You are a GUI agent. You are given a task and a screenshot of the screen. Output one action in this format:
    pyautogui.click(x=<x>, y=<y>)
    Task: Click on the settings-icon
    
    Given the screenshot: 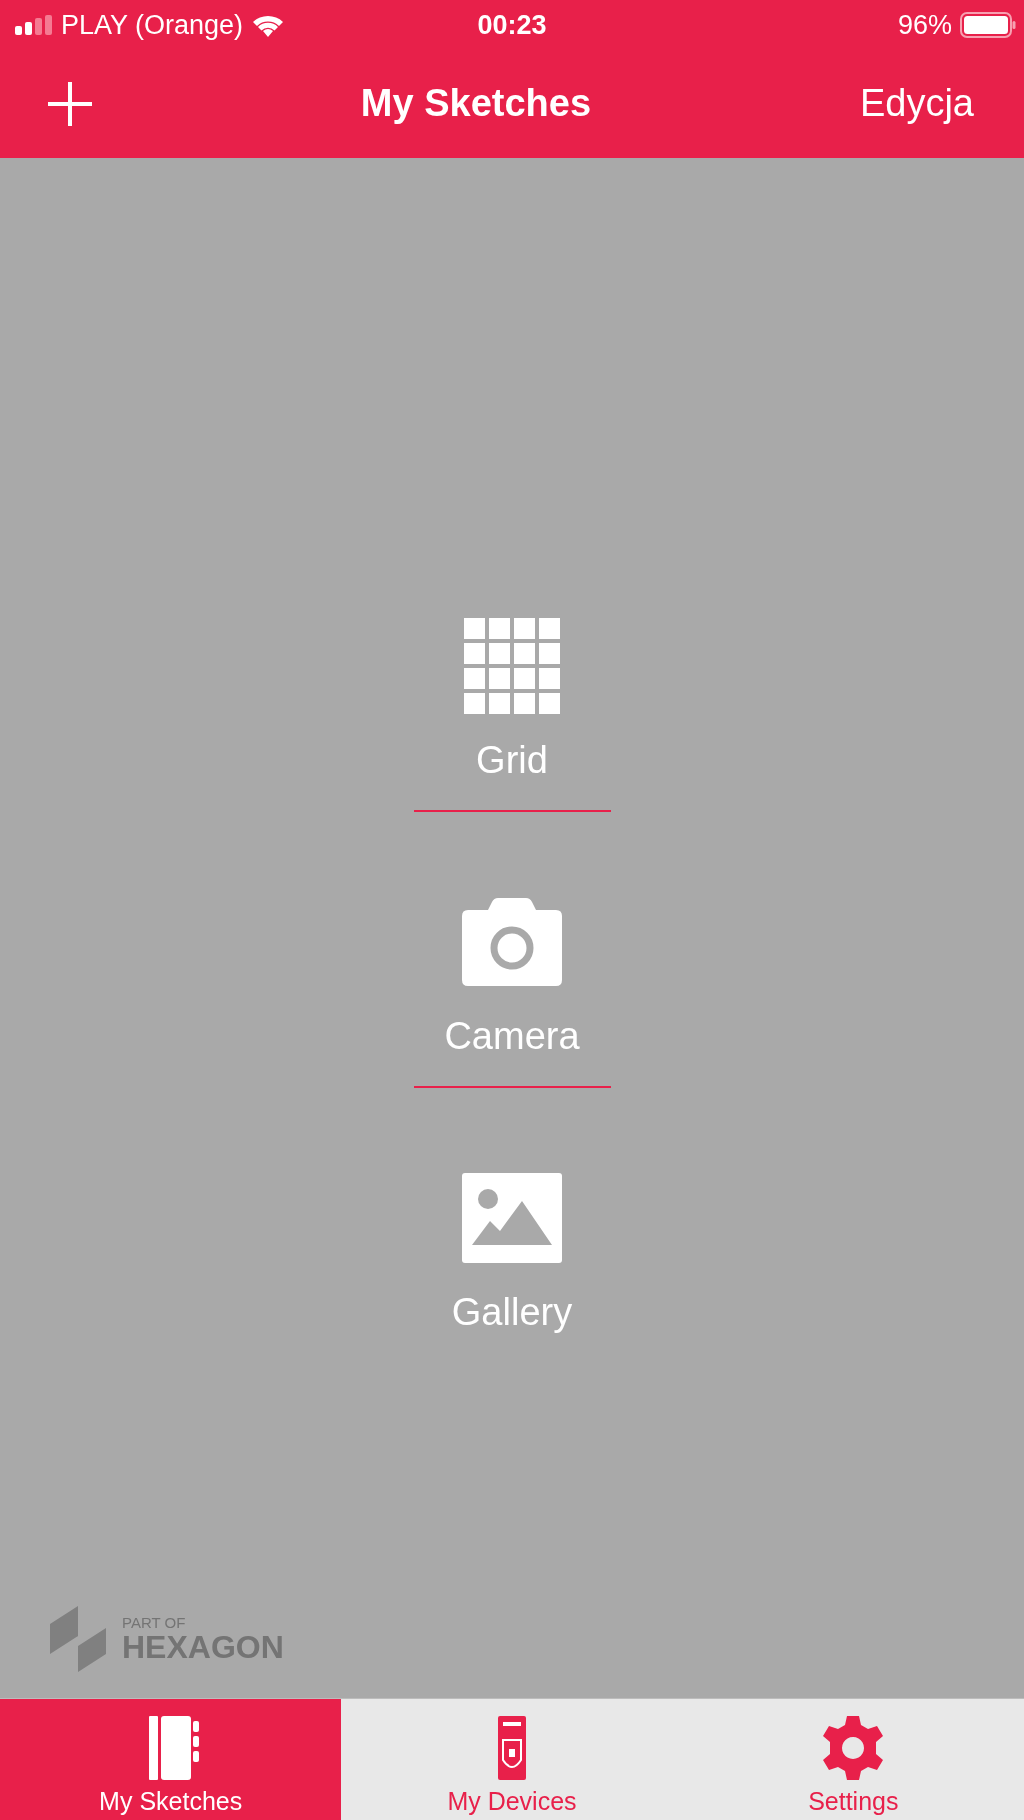 What is the action you would take?
    pyautogui.click(x=853, y=1748)
    